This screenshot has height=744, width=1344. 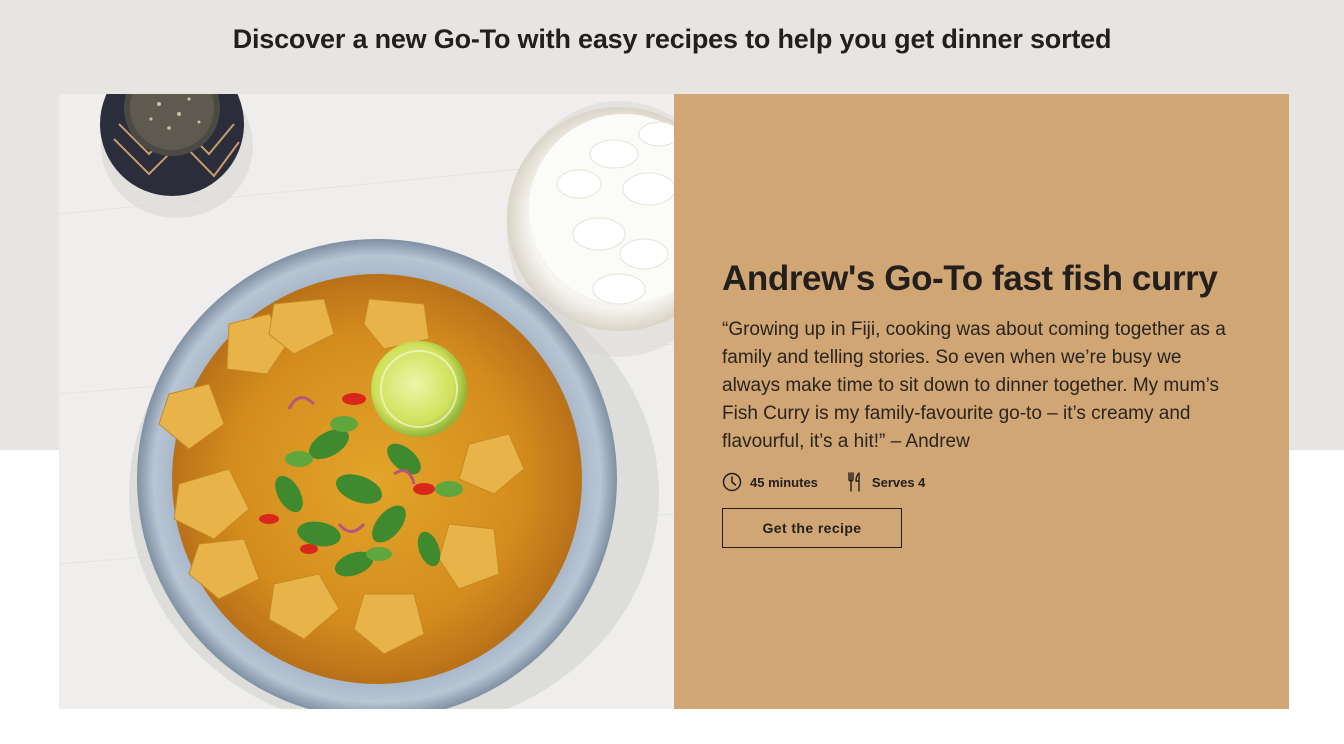 I want to click on fork-knife-icon, so click(x=854, y=482).